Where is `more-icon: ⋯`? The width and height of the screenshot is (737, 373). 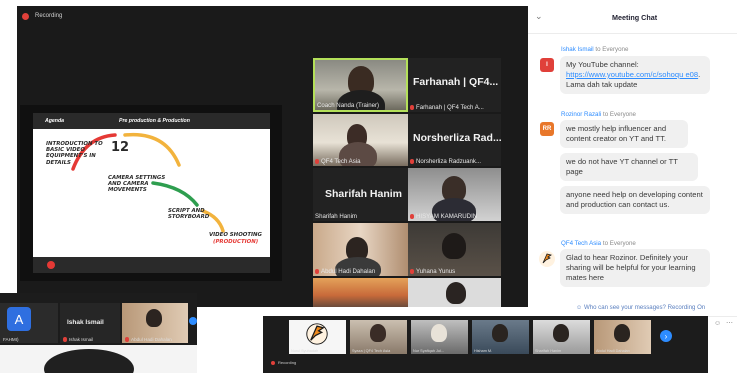
more-icon: ⋯ is located at coordinates (729, 323).